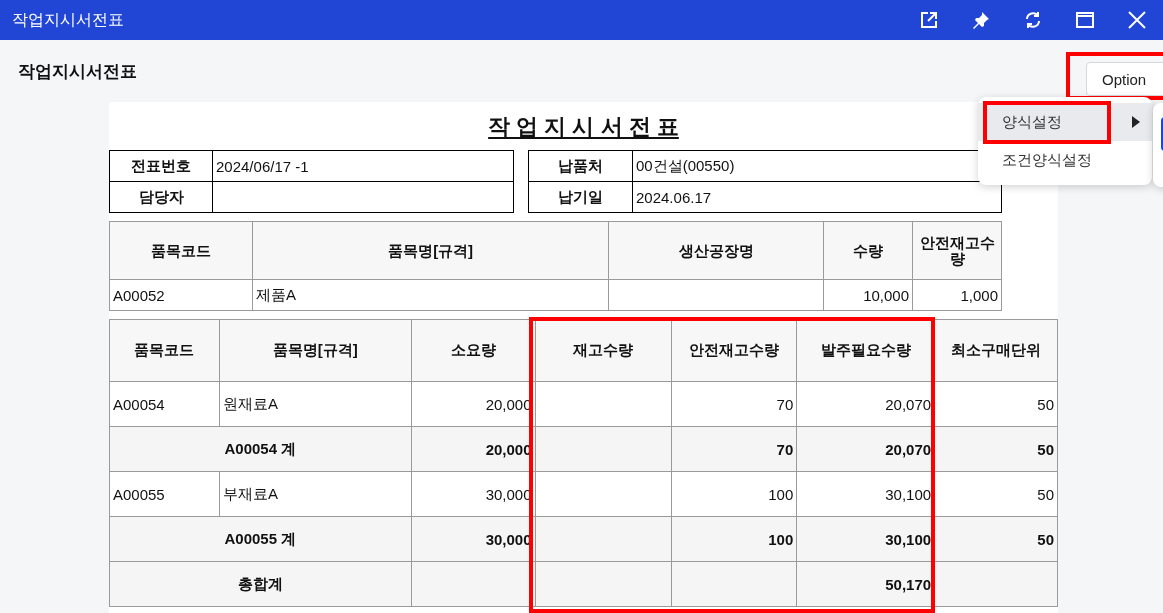  I want to click on field-label: 납품처, so click(580, 166).